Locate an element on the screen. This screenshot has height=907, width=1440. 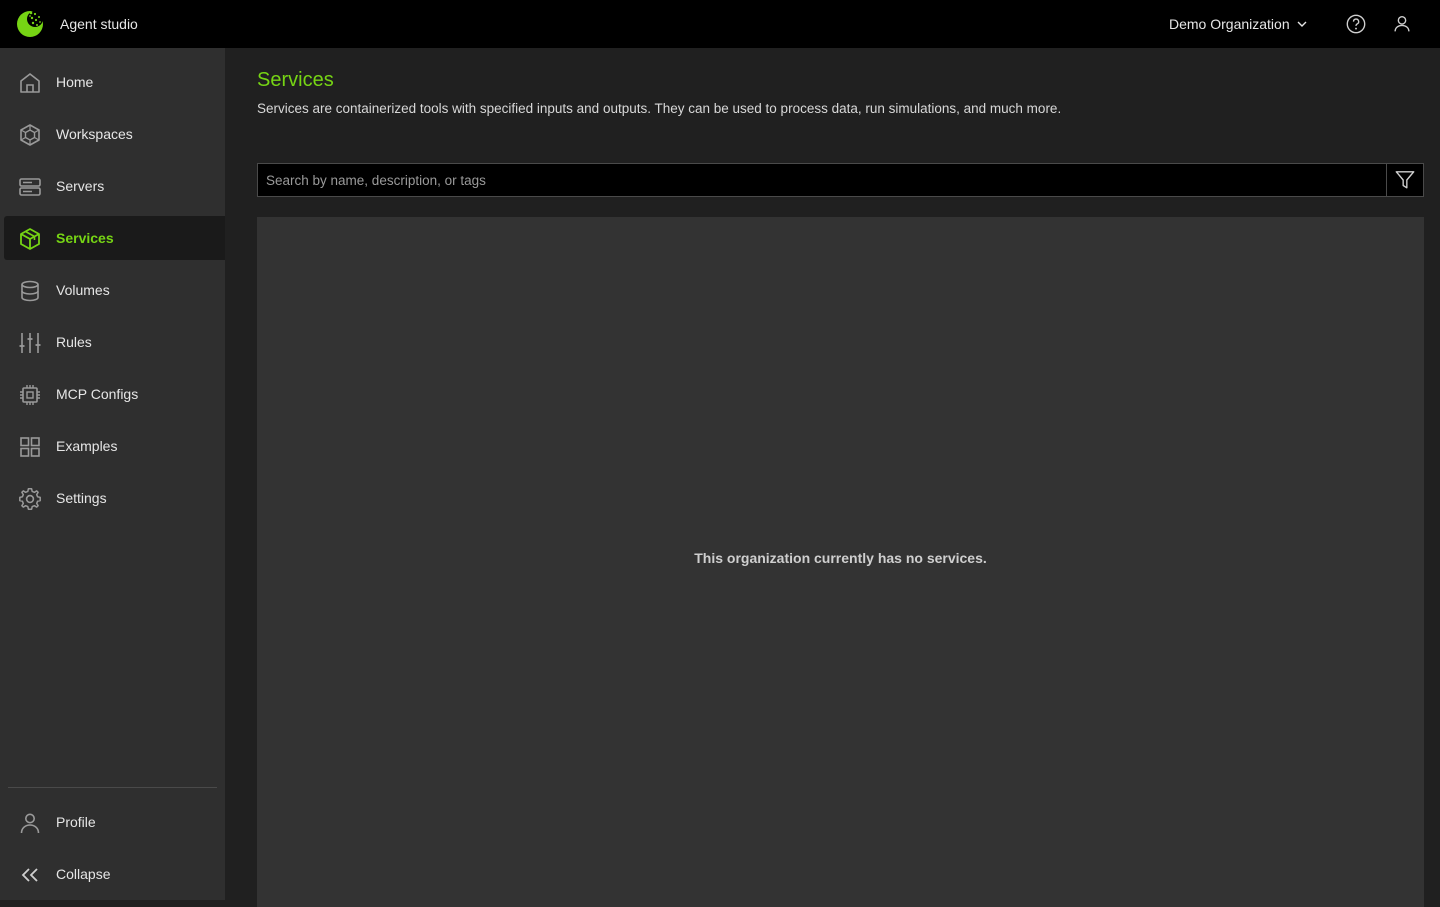
sidebar-collapse-button: Collapse is located at coordinates (114, 874).